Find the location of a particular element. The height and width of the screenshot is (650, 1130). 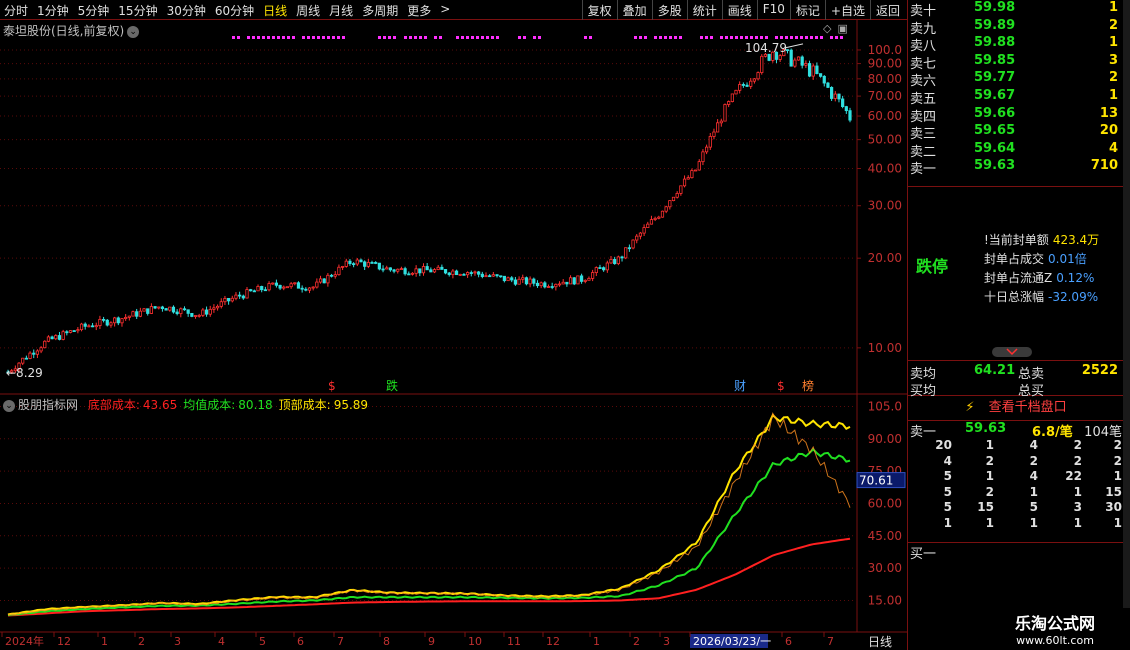

toolbar-button-6: 标记 is located at coordinates (807, 10).